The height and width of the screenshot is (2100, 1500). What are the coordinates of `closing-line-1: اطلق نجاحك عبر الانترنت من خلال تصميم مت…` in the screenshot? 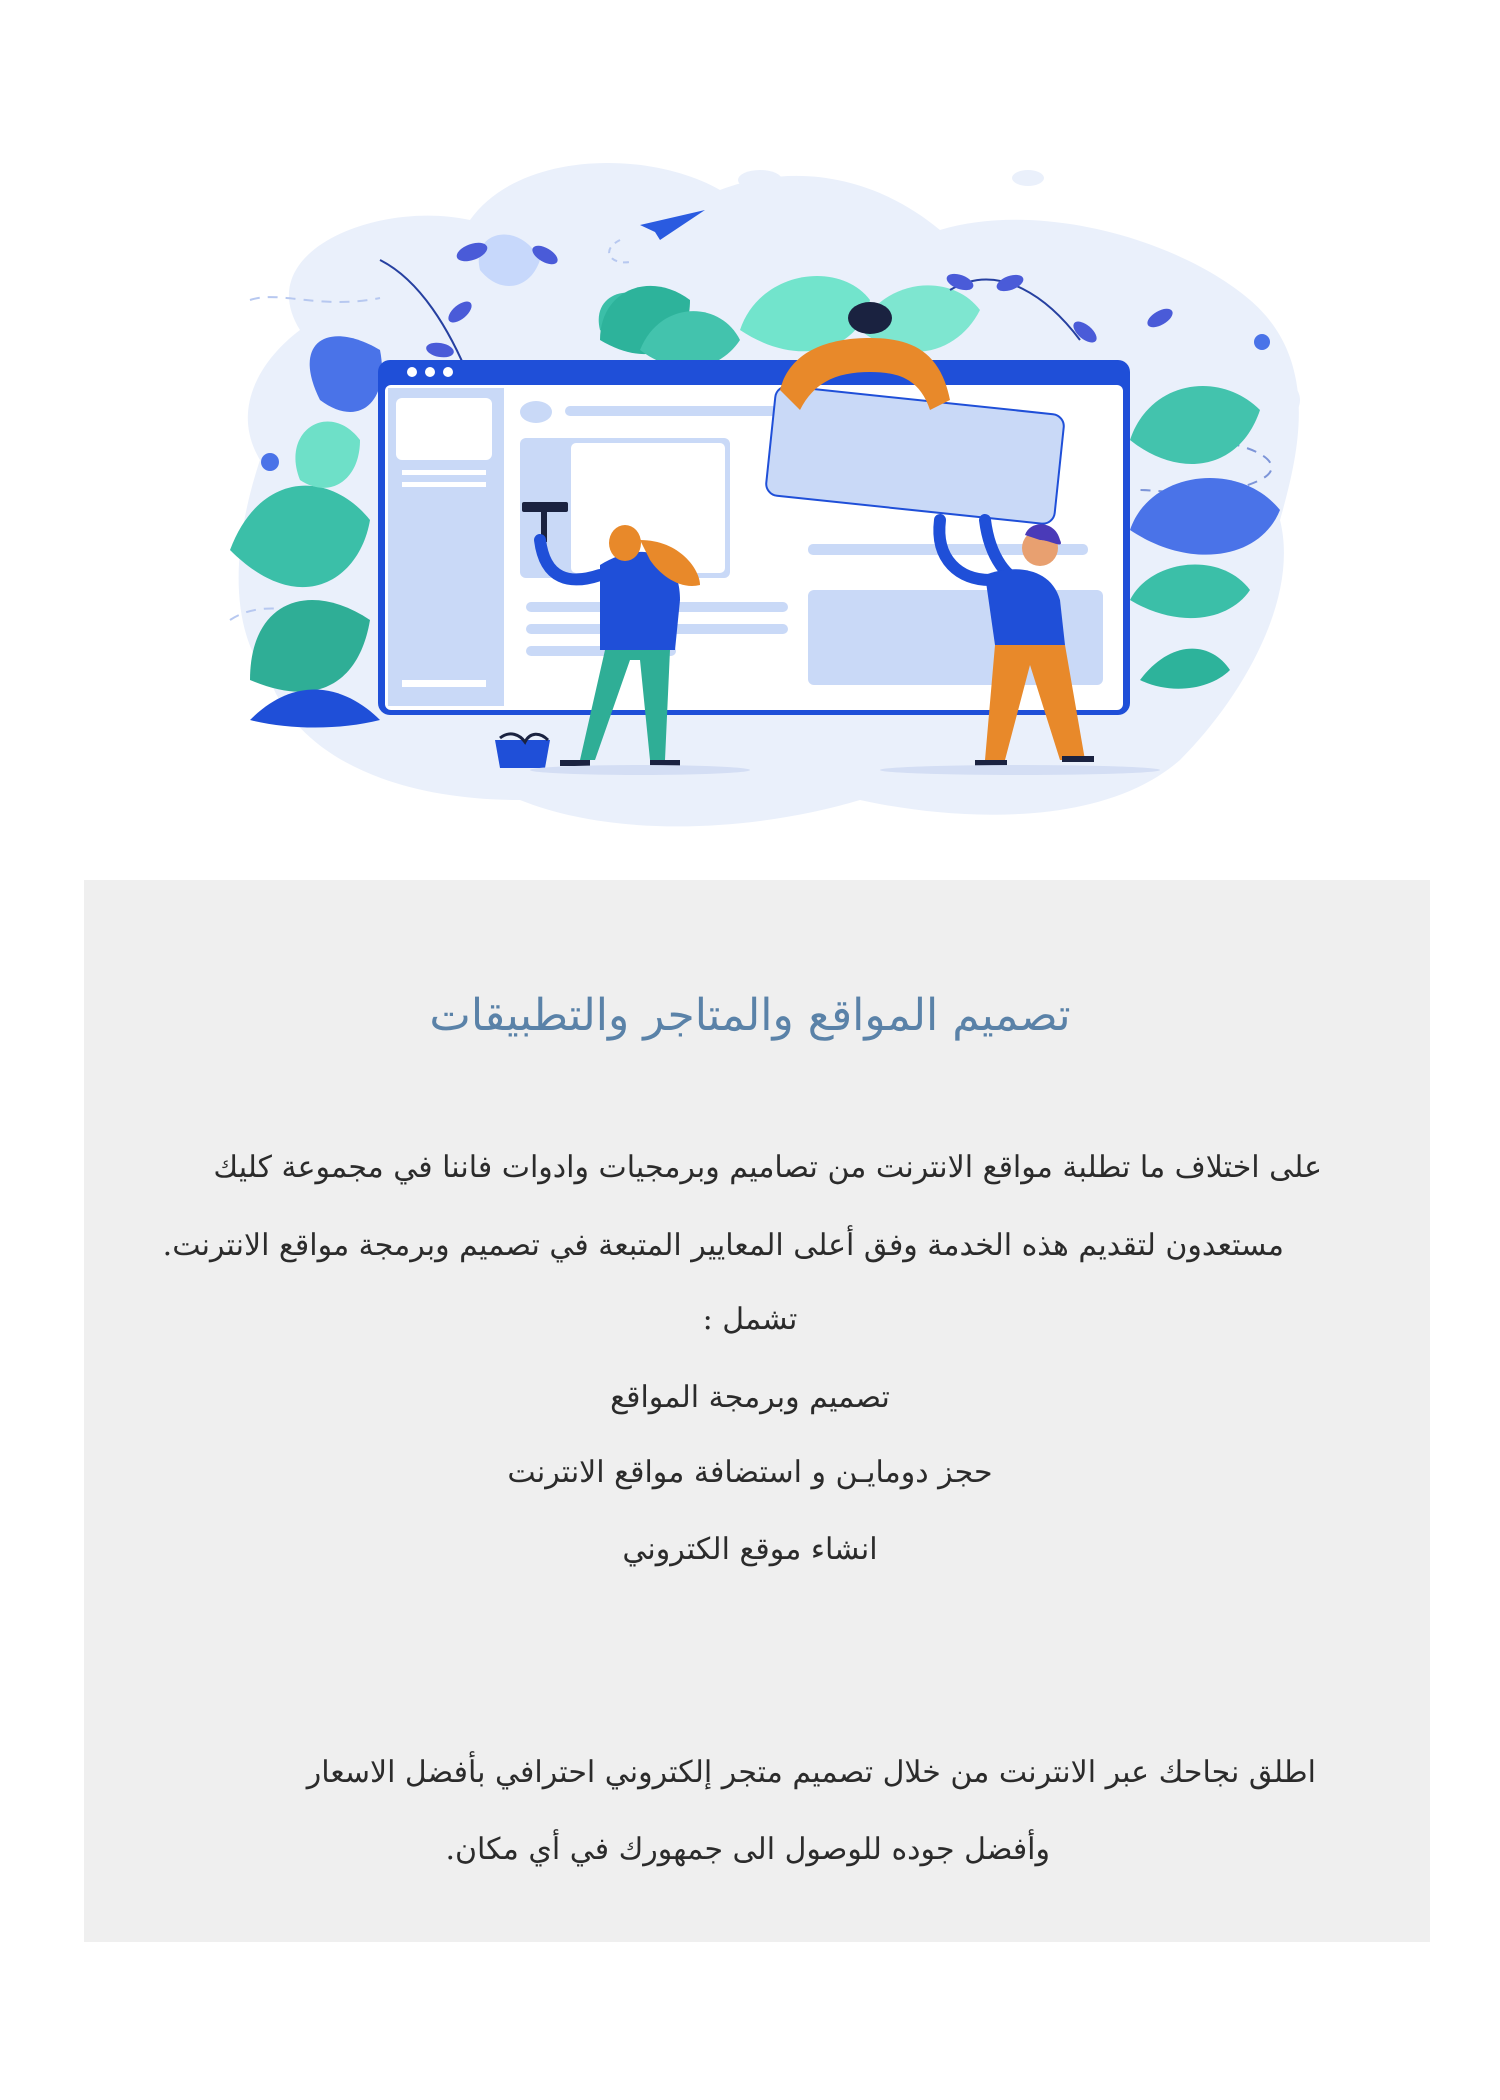 It's located at (811, 1772).